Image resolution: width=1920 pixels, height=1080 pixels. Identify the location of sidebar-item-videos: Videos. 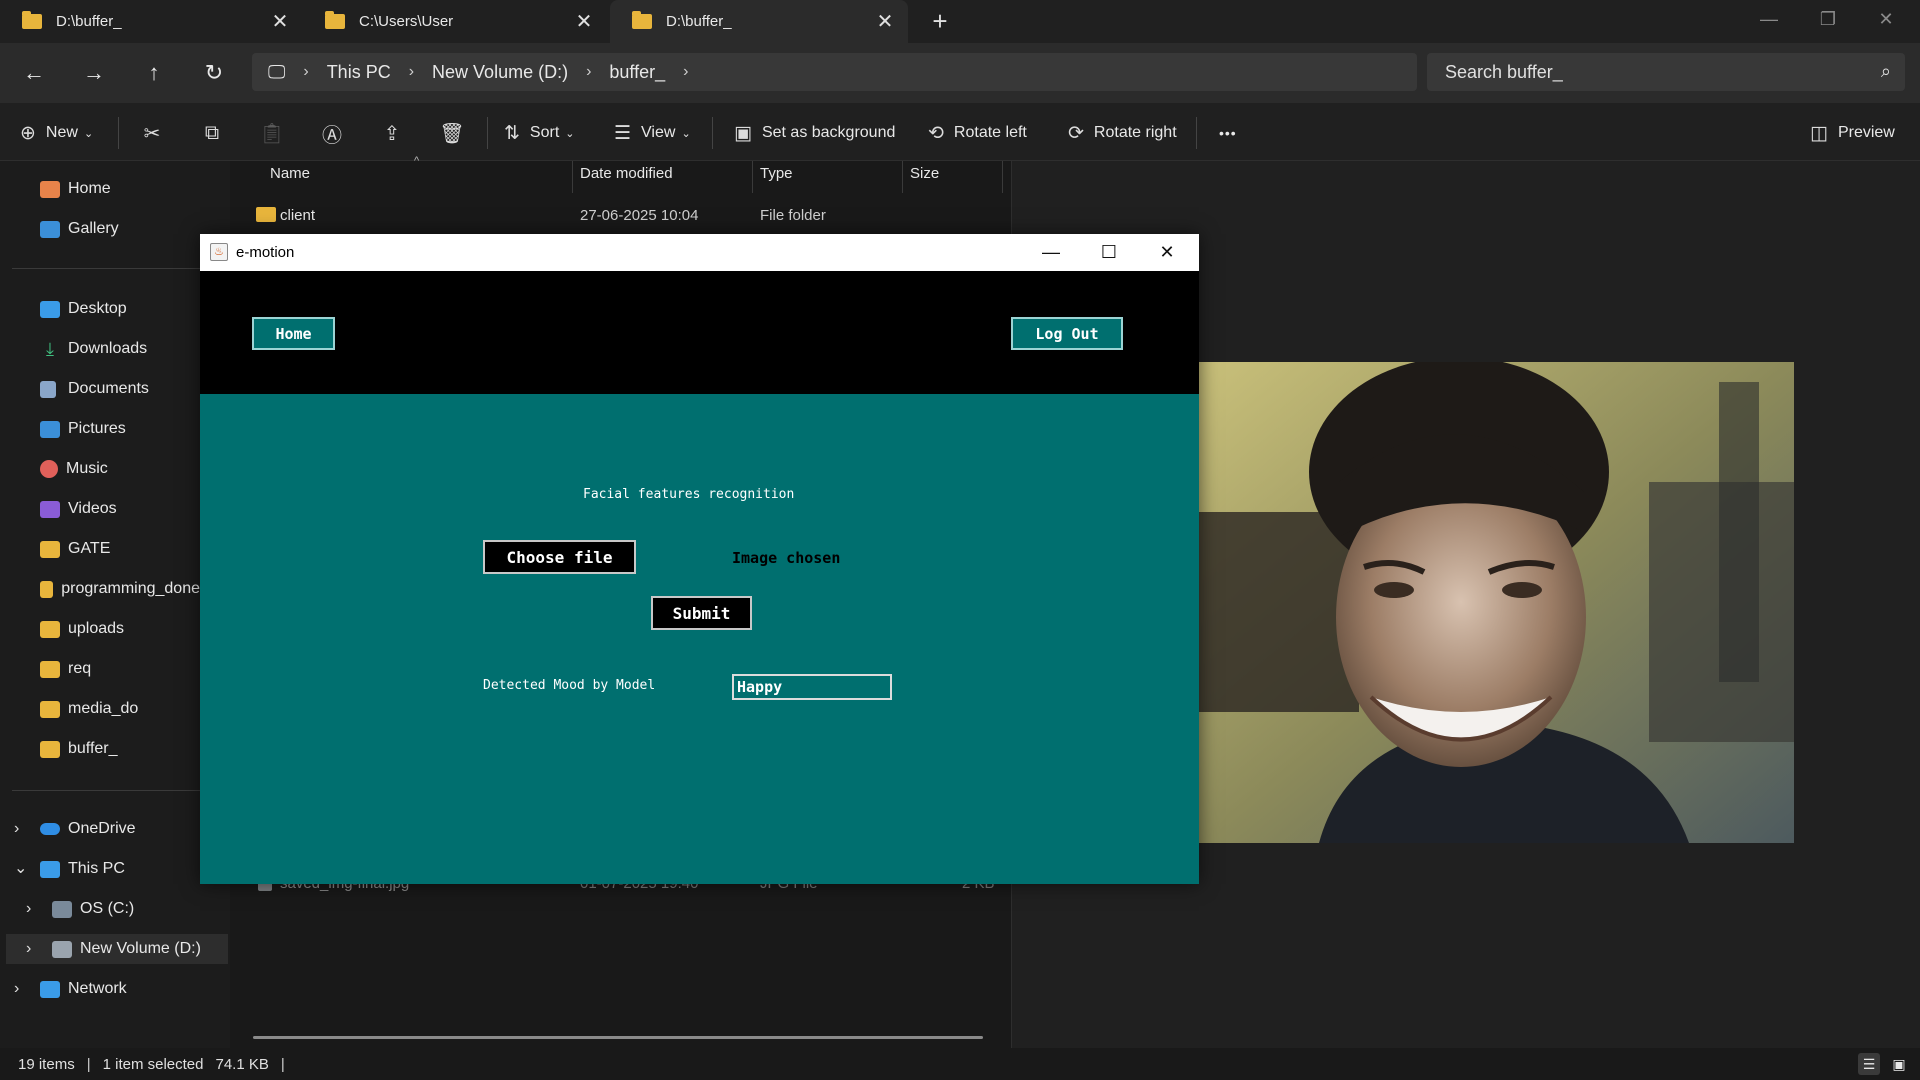
(78, 509).